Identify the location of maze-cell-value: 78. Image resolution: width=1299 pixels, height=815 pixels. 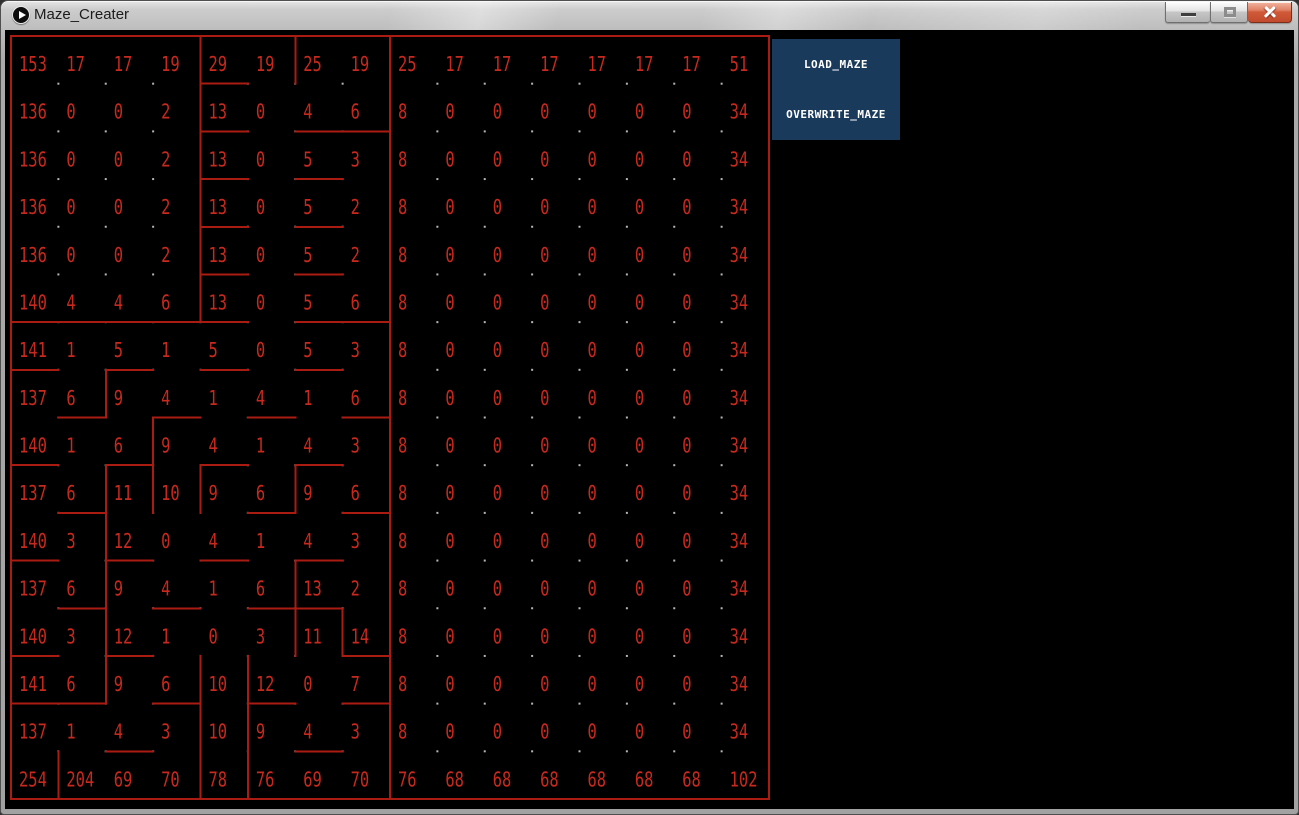
(218, 779).